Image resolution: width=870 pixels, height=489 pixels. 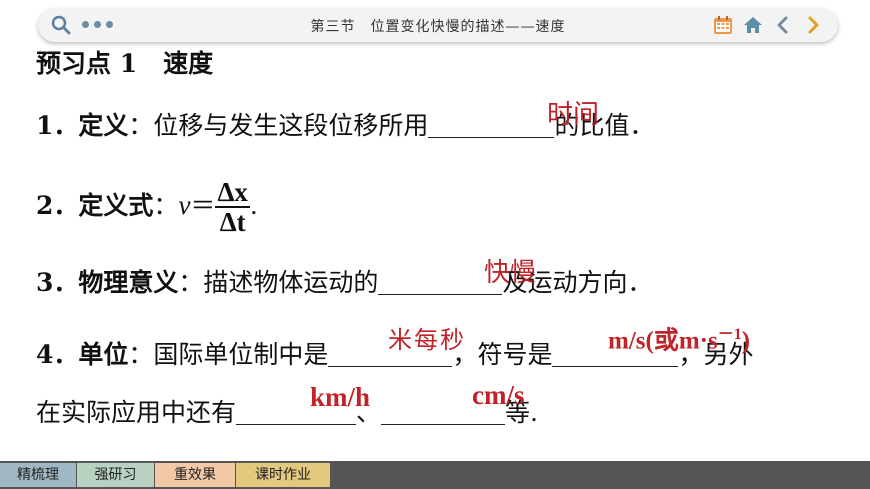 I want to click on home-icon, so click(x=753, y=25).